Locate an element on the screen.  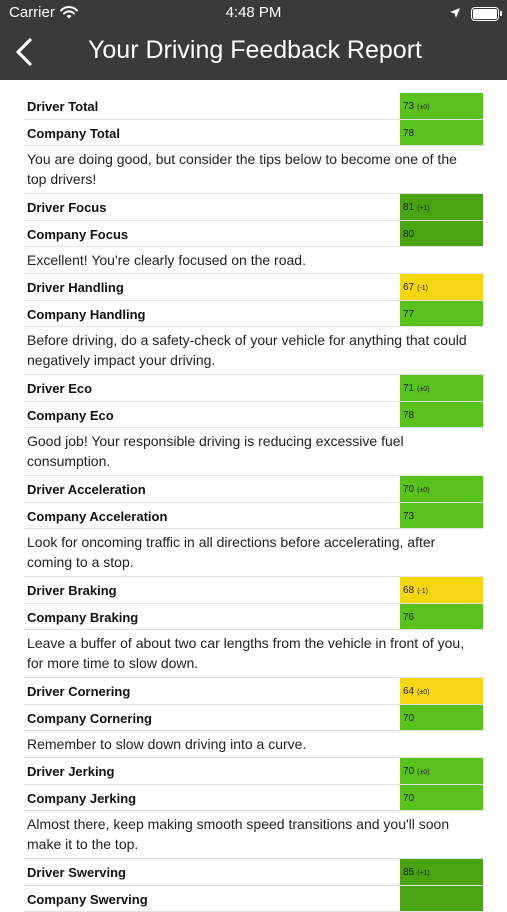
company-score-label: Company Focus is located at coordinates (77, 234).